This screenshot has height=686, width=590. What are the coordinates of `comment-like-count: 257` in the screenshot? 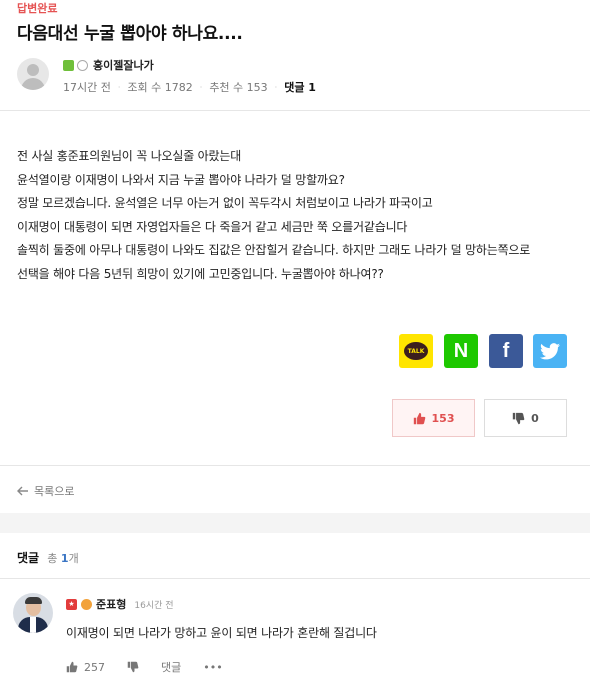 It's located at (94, 667).